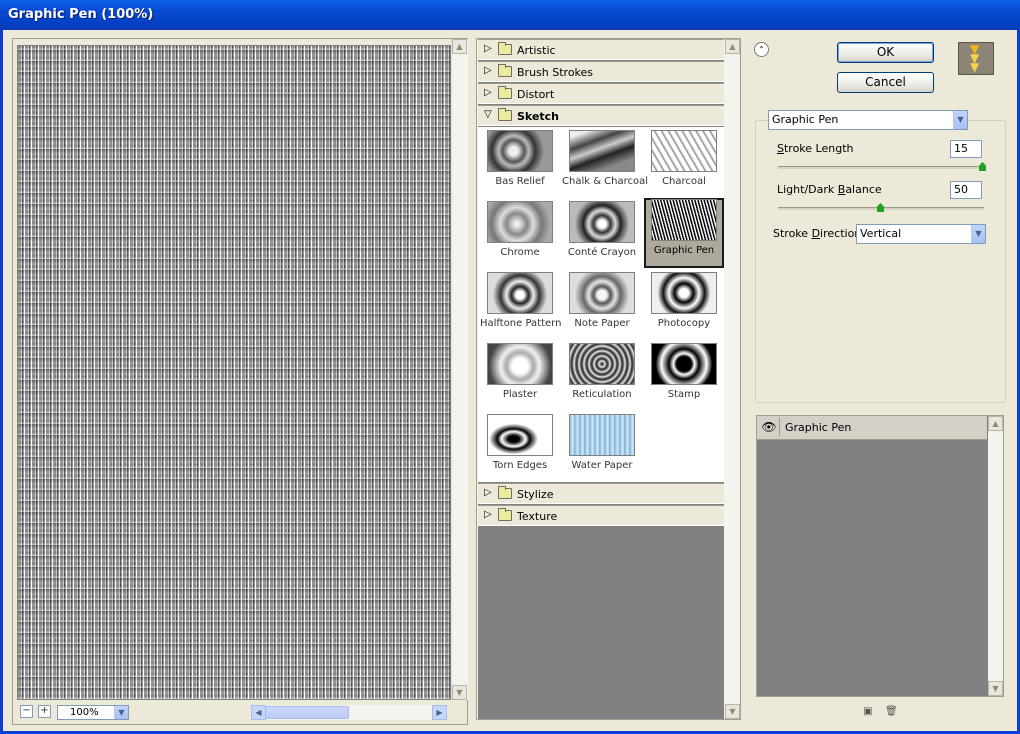  I want to click on cancel-button: Cancel, so click(885, 82).